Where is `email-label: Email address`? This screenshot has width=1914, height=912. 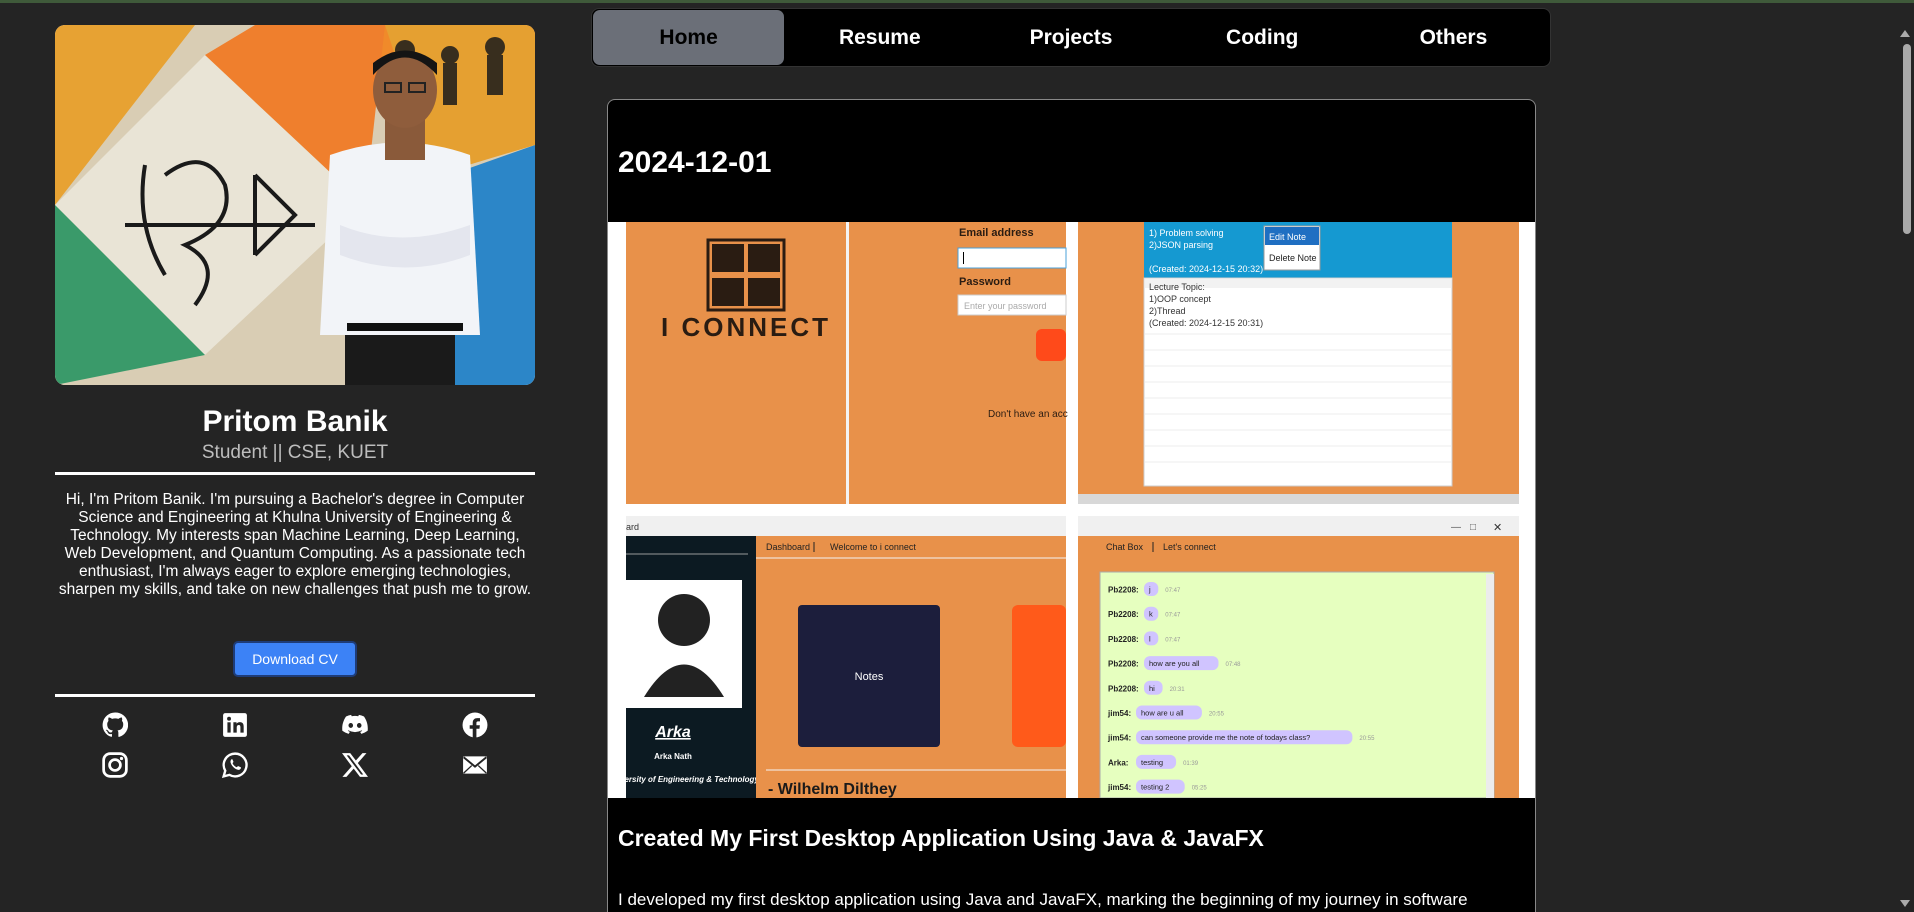 email-label: Email address is located at coordinates (996, 233).